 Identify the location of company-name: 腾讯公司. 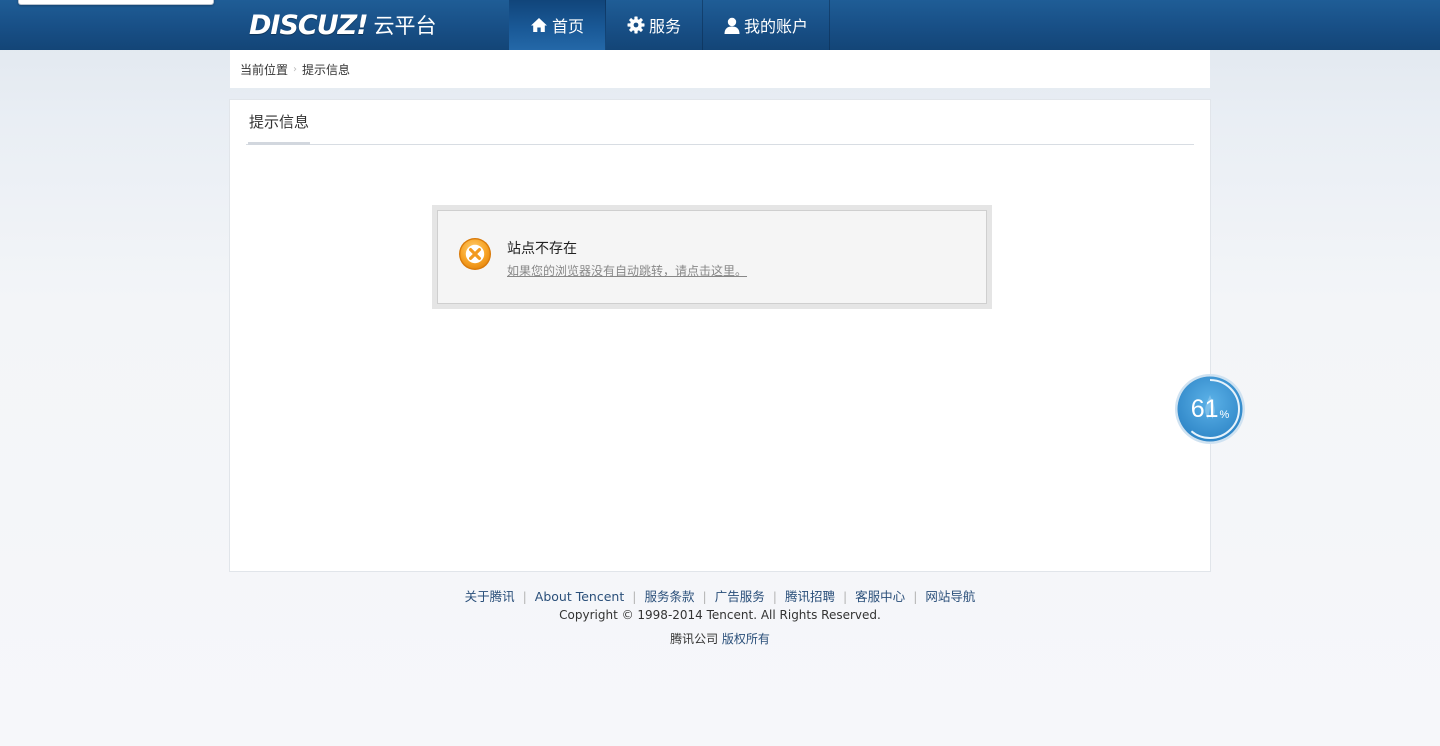
(694, 639).